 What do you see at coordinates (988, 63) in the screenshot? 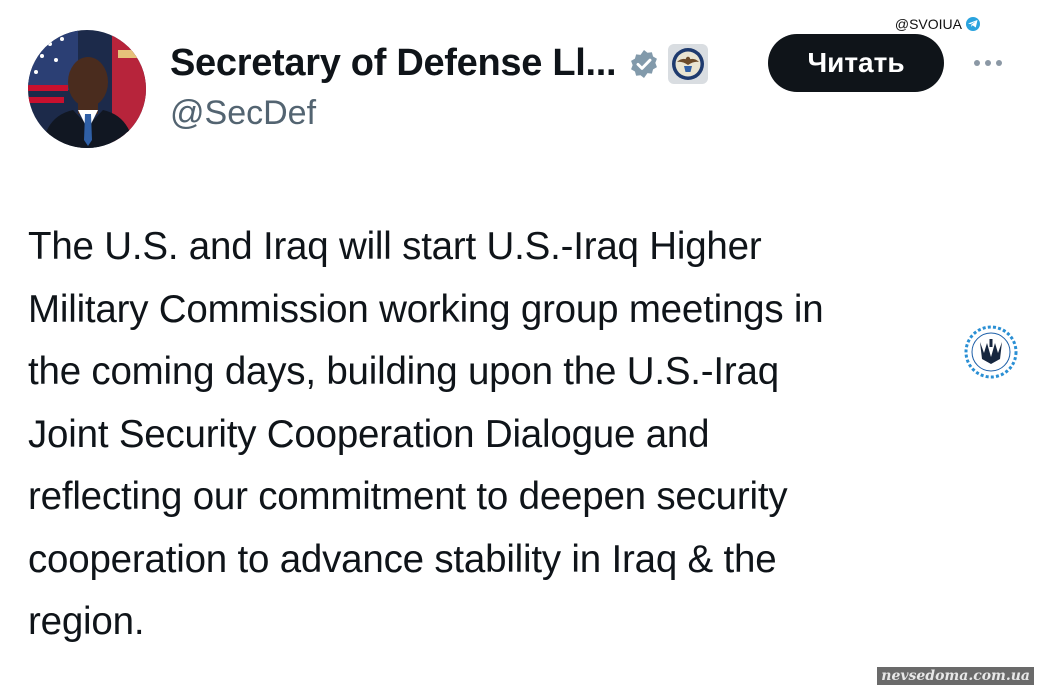
I see `more-options-icon` at bounding box center [988, 63].